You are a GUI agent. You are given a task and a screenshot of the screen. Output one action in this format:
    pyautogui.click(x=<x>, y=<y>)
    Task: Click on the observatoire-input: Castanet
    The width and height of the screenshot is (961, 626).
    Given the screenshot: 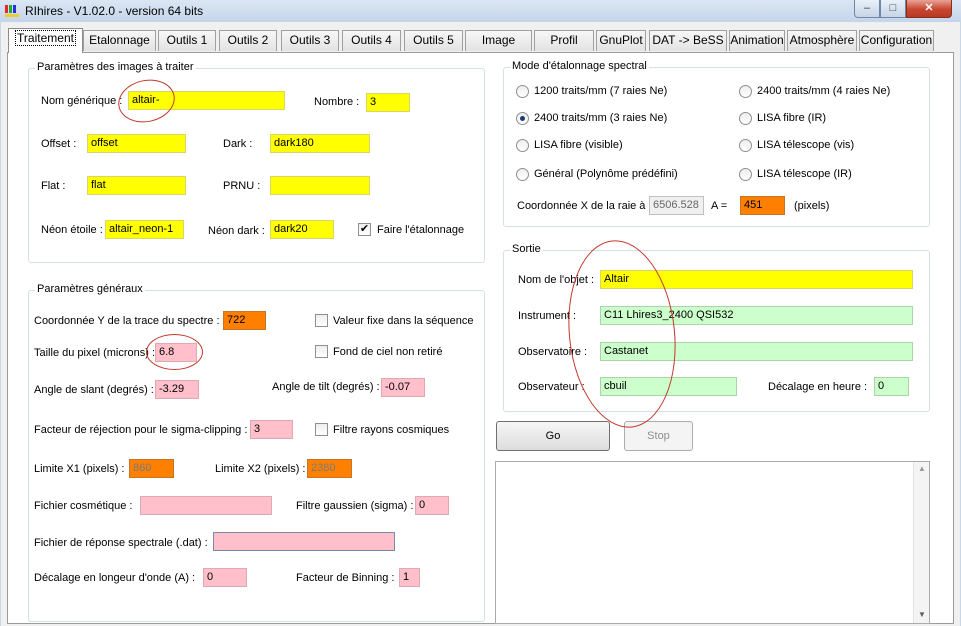 What is the action you would take?
    pyautogui.click(x=756, y=351)
    